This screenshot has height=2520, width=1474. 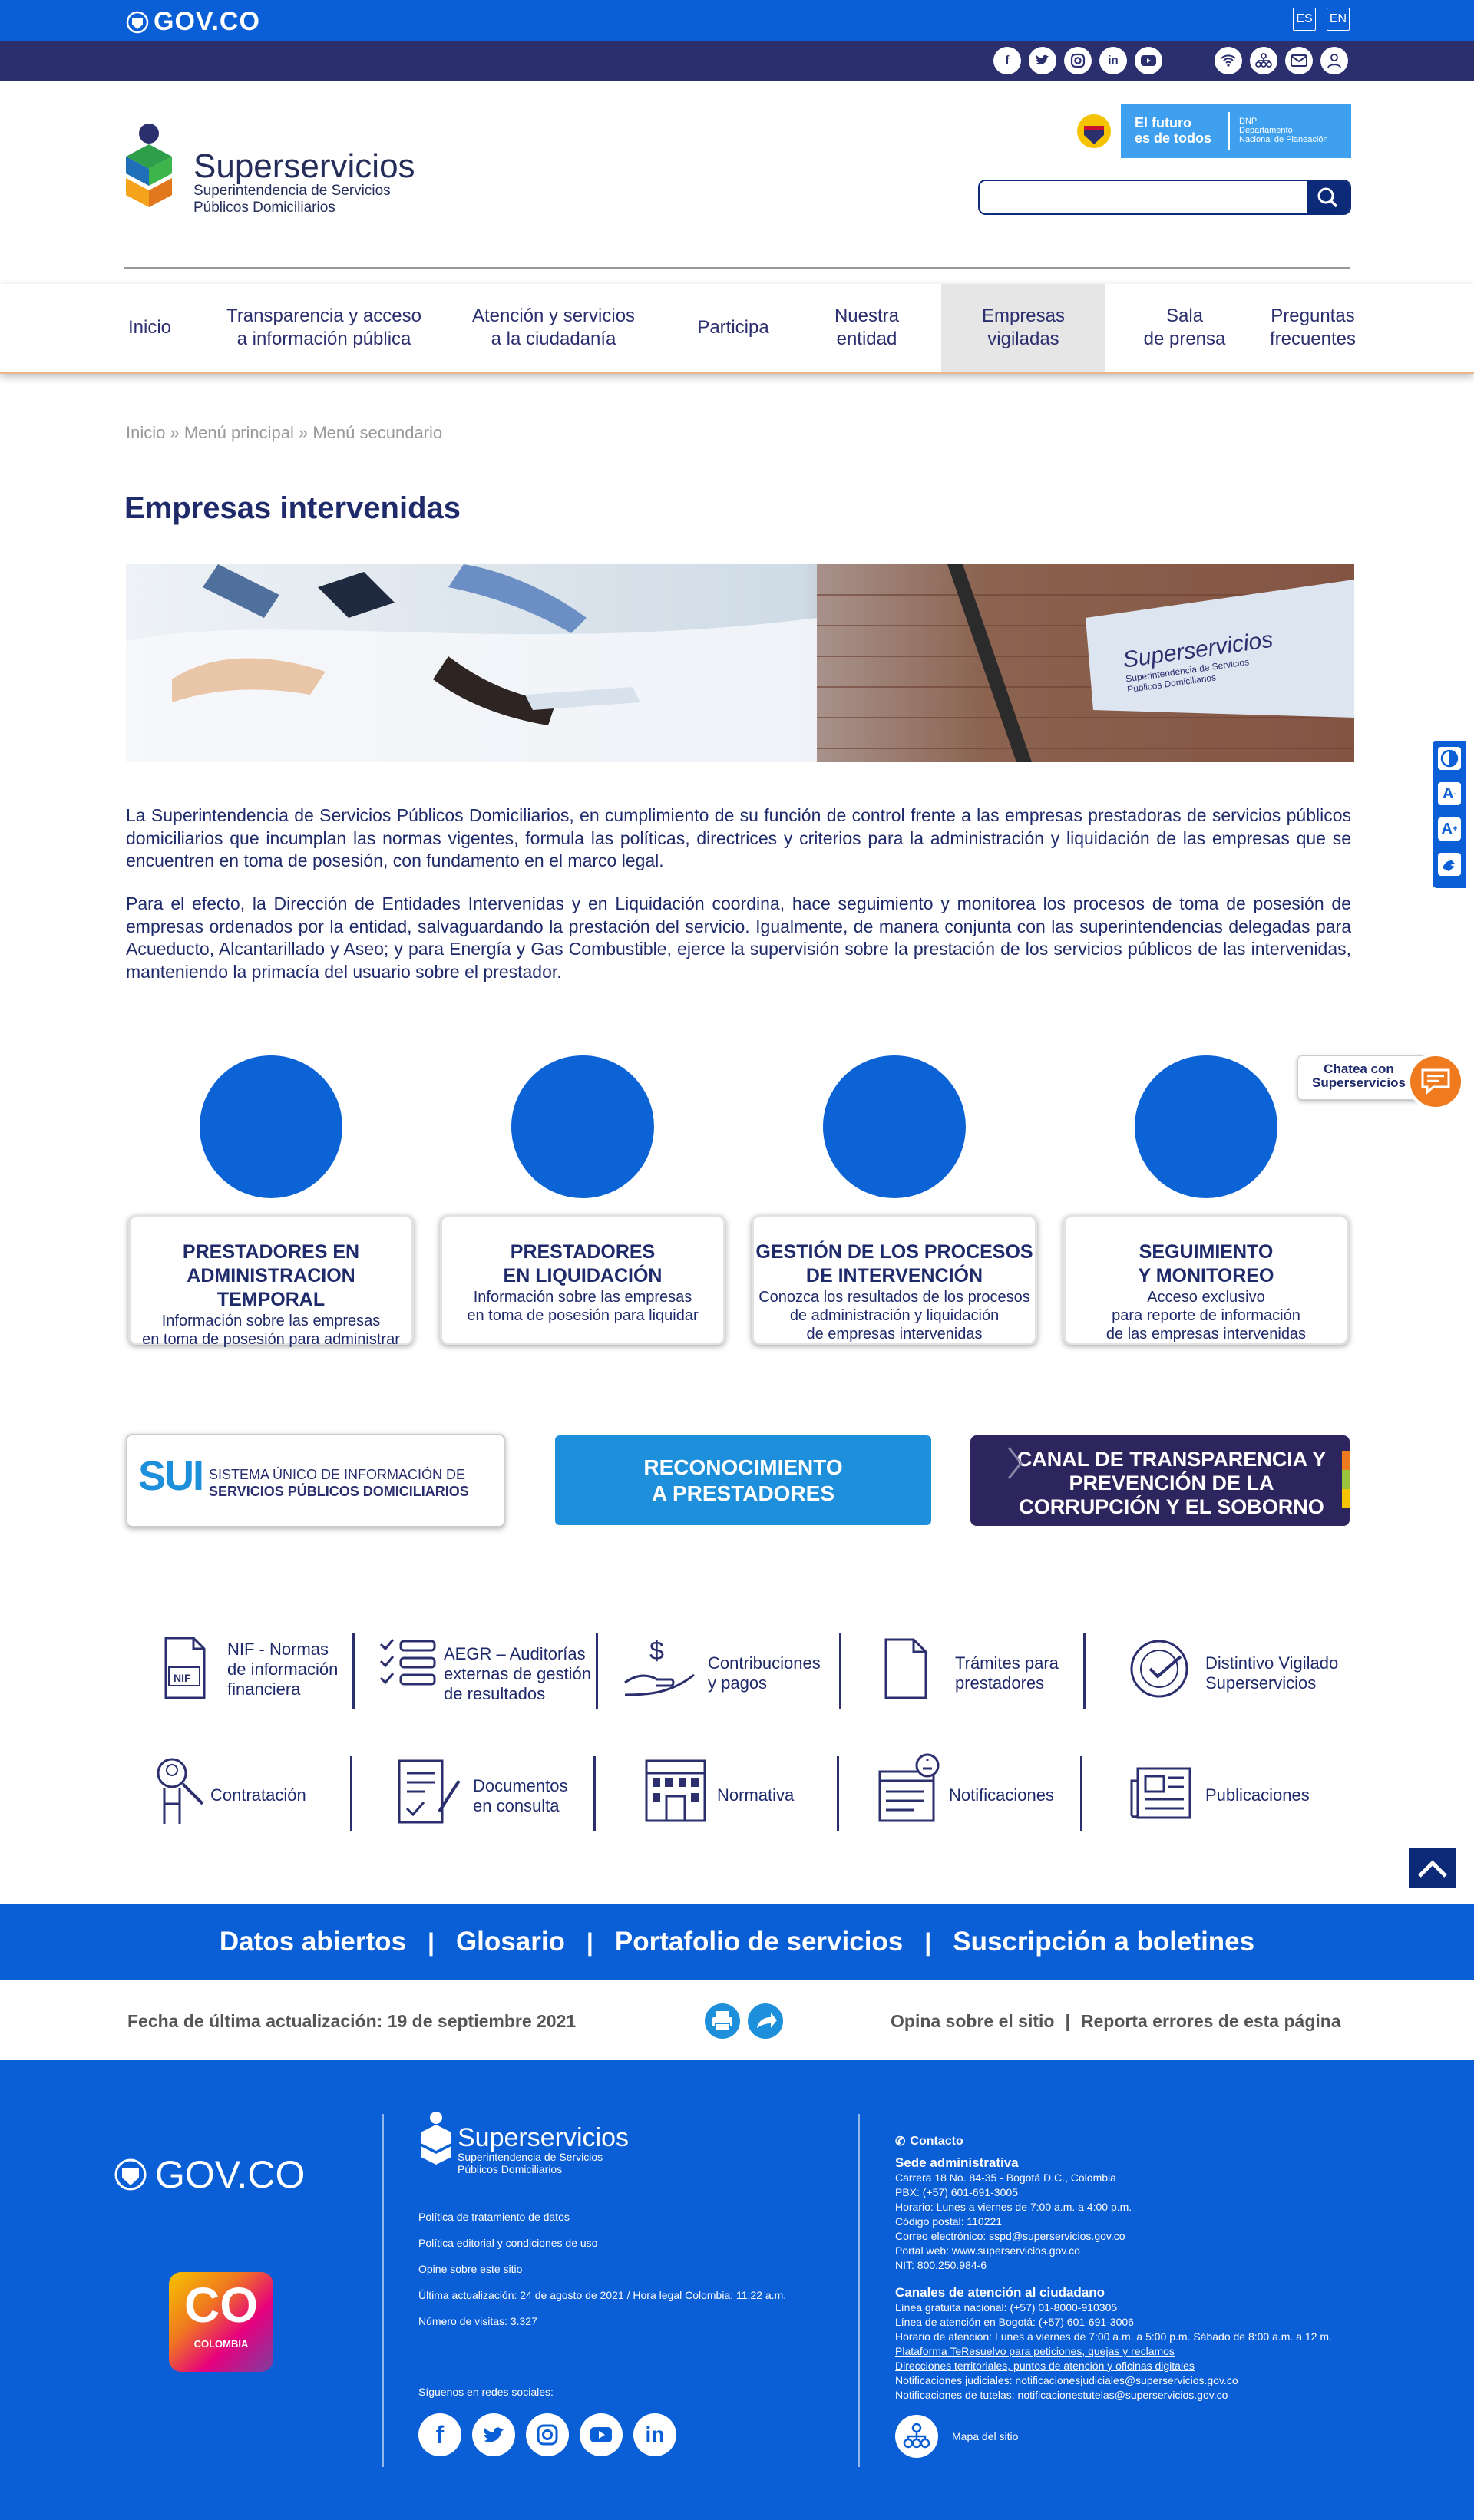 I want to click on nav-inicio: Inicio, so click(x=149, y=328).